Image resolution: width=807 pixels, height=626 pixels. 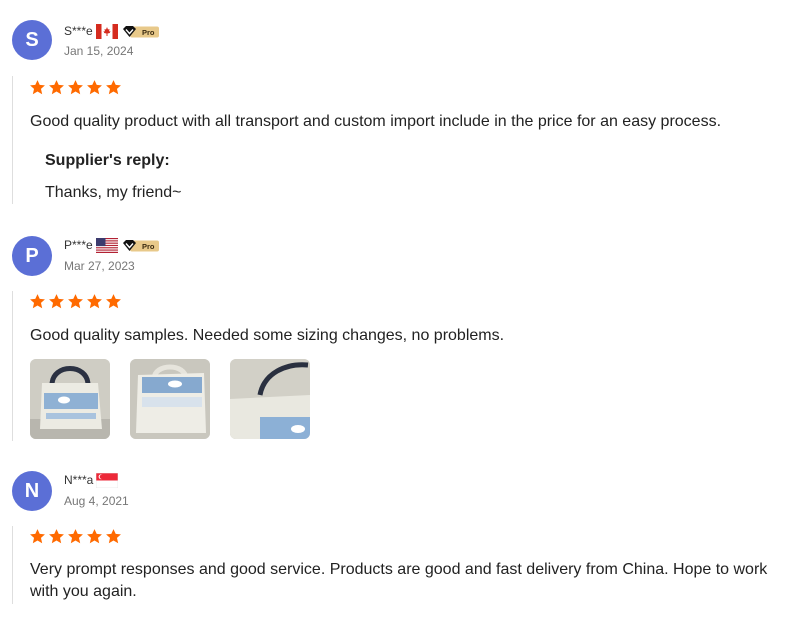 I want to click on usa-flag-icon, so click(x=106, y=245).